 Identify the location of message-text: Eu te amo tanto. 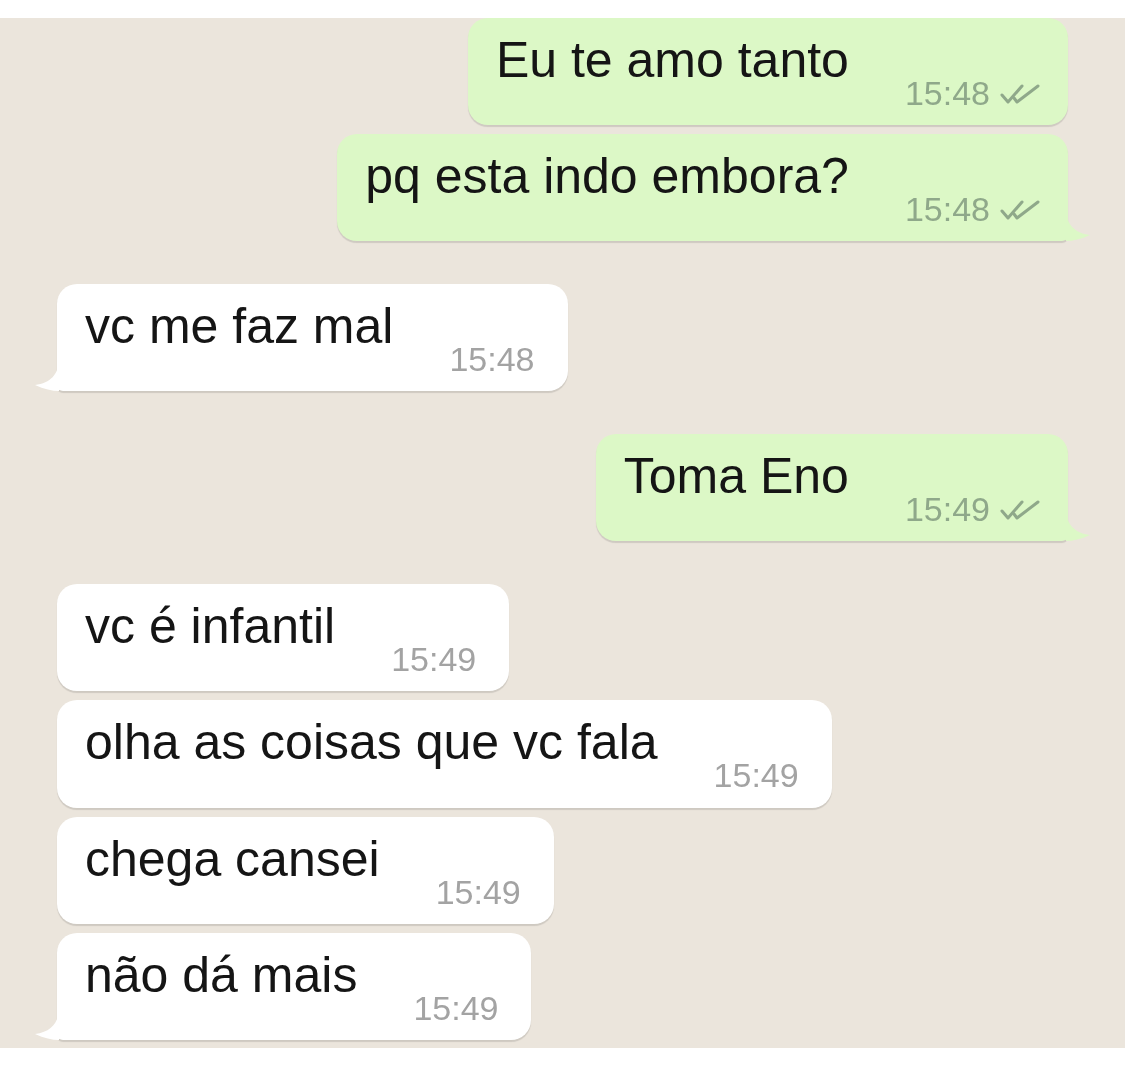
(672, 61).